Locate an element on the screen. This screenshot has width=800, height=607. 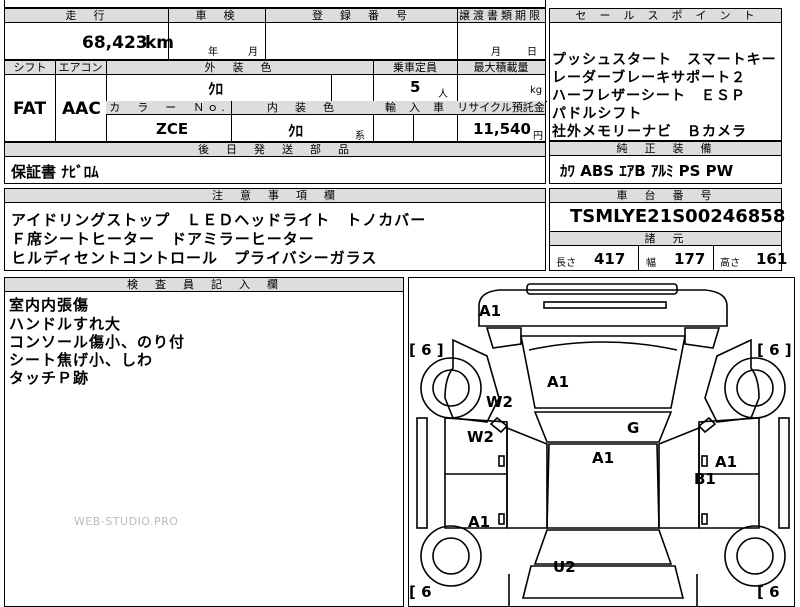
length-value: 417 is located at coordinates (610, 259).